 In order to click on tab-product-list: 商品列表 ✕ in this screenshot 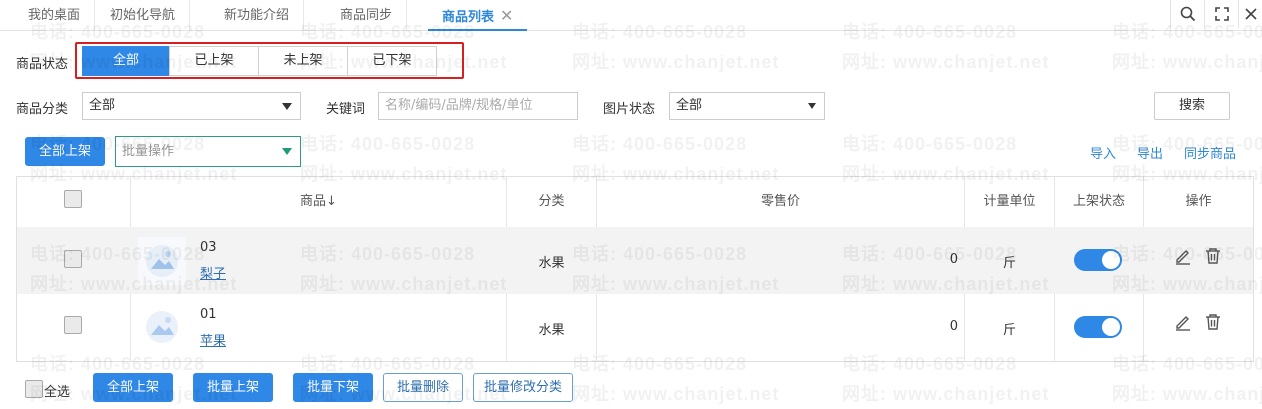, I will do `click(478, 15)`.